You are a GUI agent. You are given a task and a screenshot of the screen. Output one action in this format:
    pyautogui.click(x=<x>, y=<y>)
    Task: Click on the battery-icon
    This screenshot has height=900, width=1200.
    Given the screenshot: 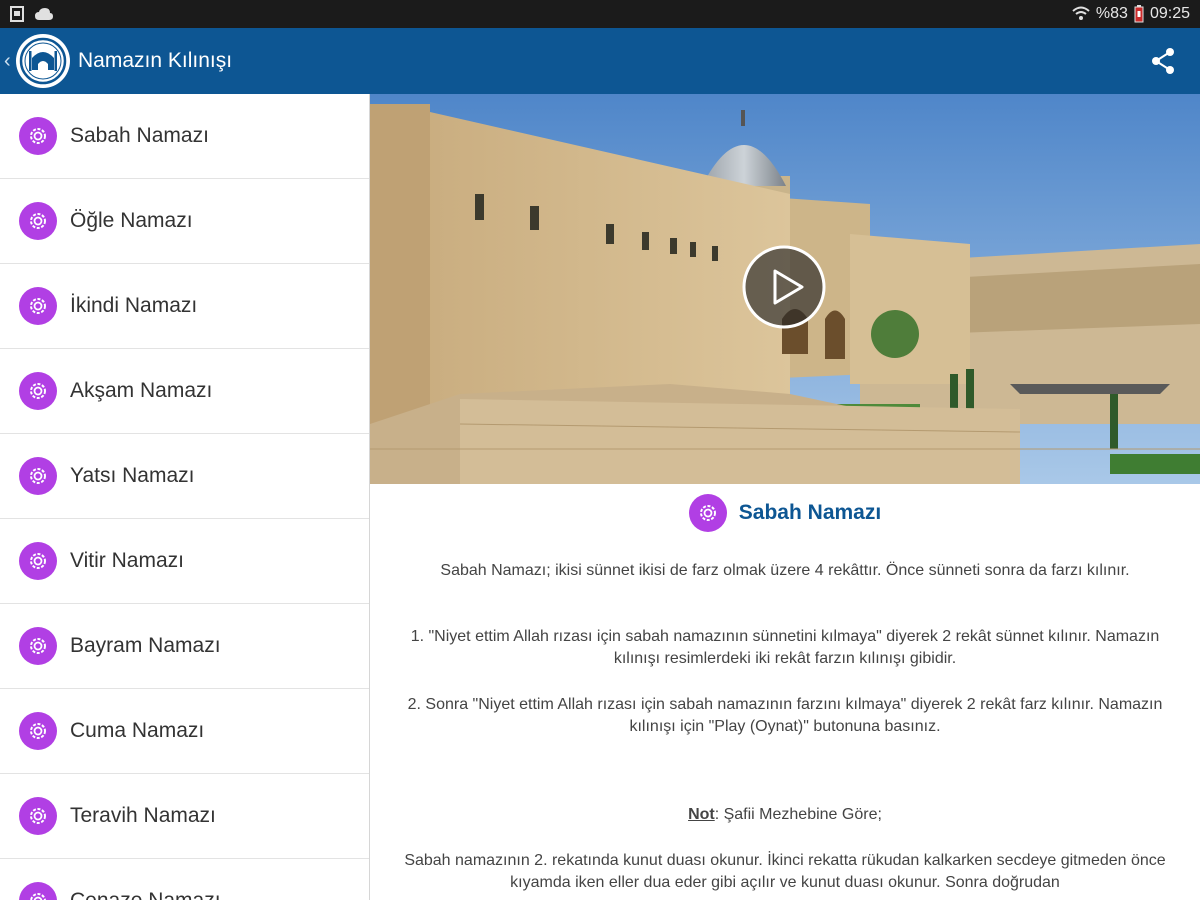 What is the action you would take?
    pyautogui.click(x=1139, y=14)
    